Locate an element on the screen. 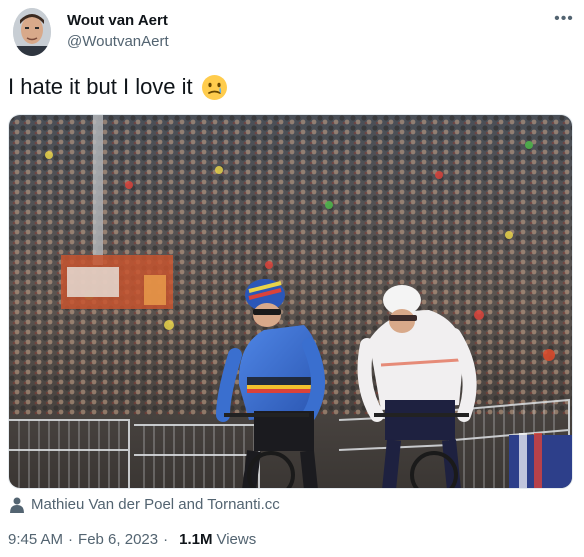  media-credit-text: Mathieu Van der Poel and Tornanti.cc is located at coordinates (155, 504).